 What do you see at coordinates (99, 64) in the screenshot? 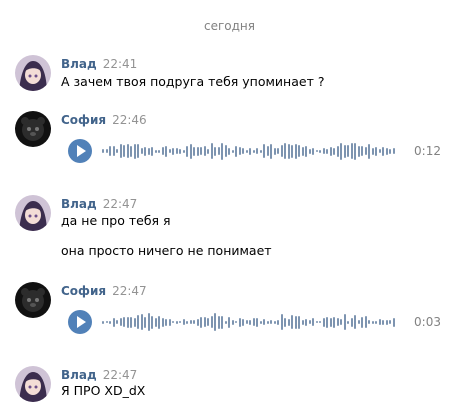
I see `message-header: Влад 22:41` at bounding box center [99, 64].